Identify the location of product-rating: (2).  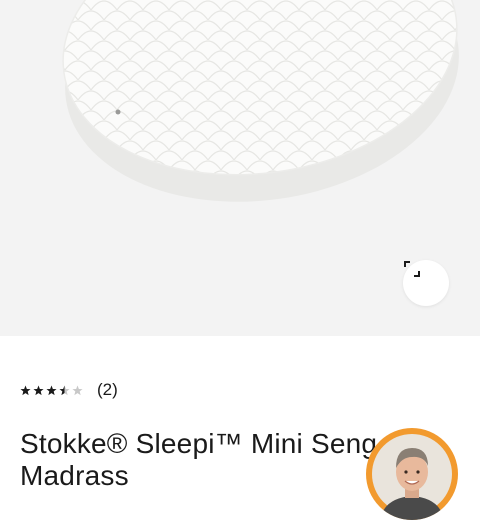
(69, 390).